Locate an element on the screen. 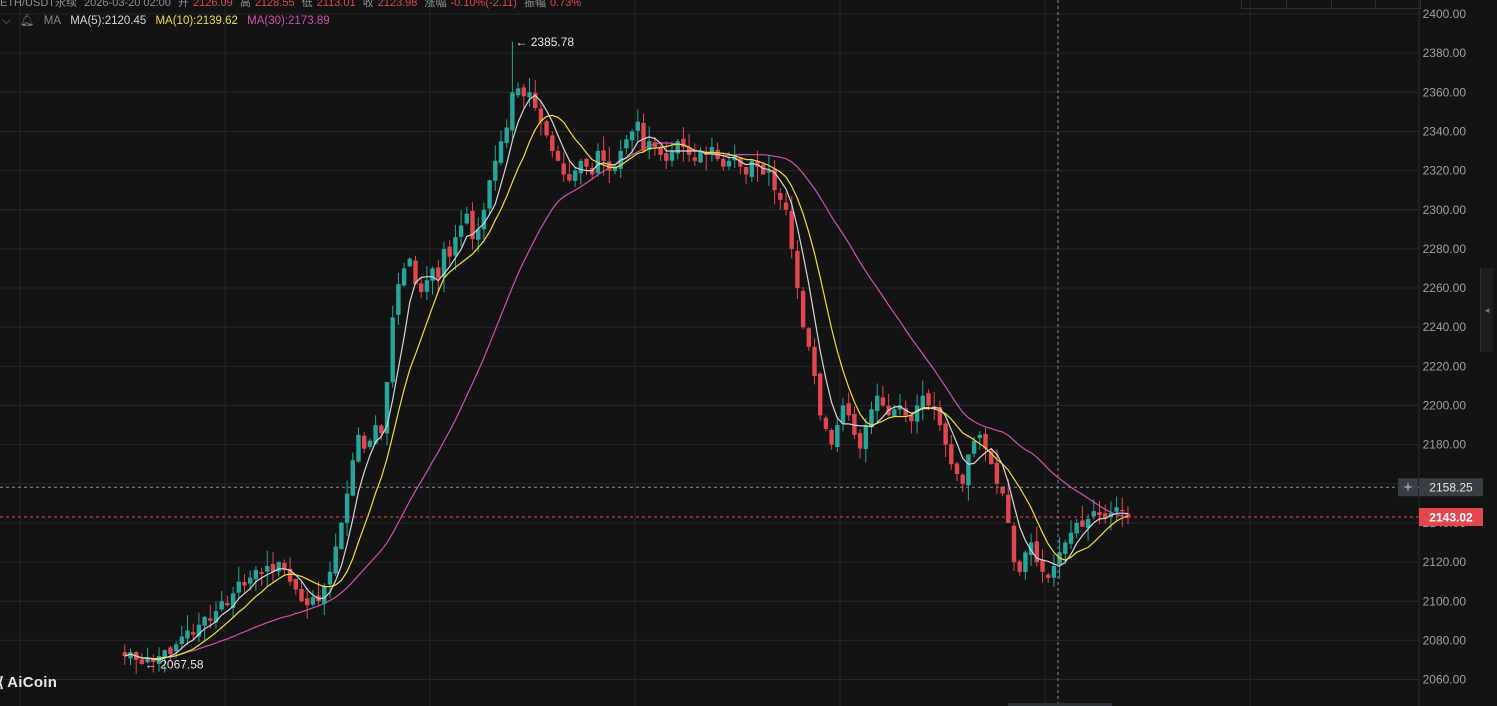  y-tick-label: 2360.00 is located at coordinates (1445, 92).